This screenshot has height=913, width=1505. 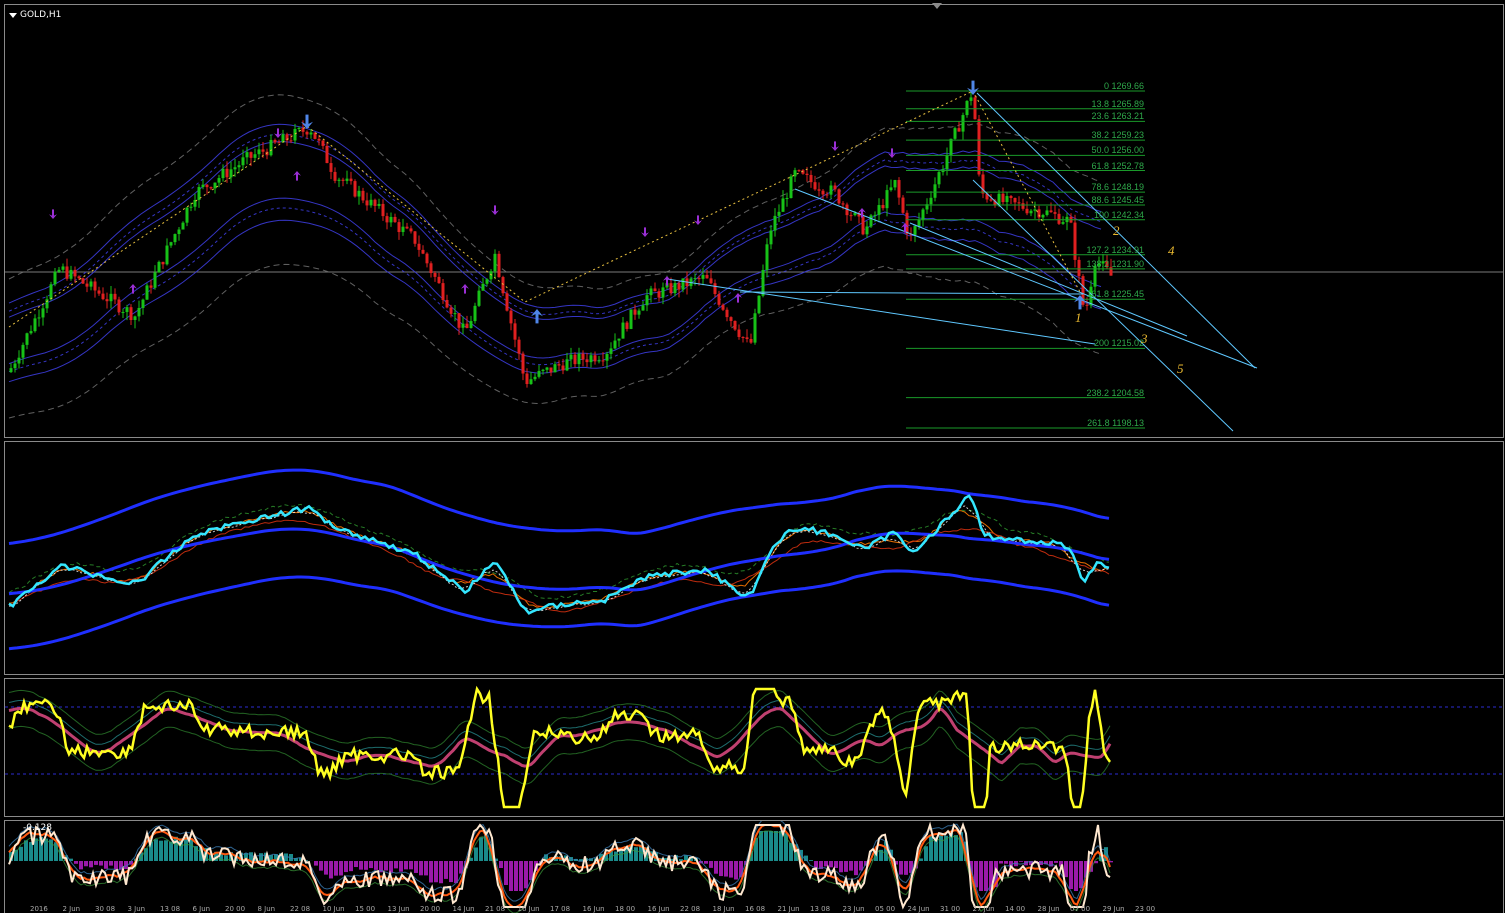 I want to click on stochastic-indicator-pane: -0.128, so click(x=754, y=866).